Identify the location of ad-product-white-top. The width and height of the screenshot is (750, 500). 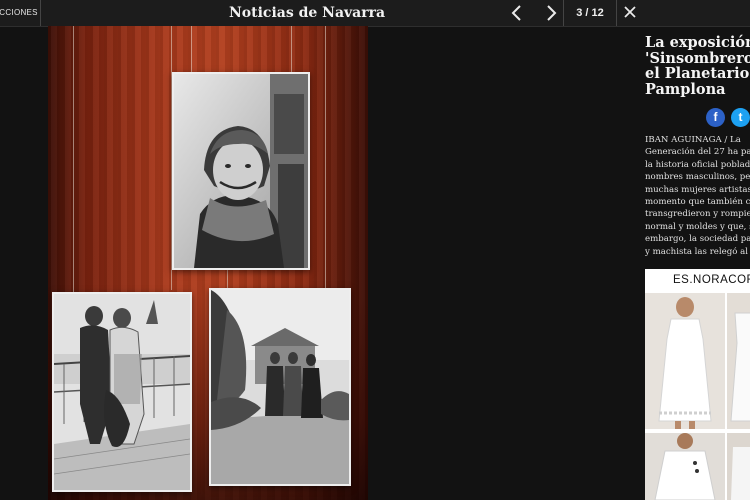
(685, 466).